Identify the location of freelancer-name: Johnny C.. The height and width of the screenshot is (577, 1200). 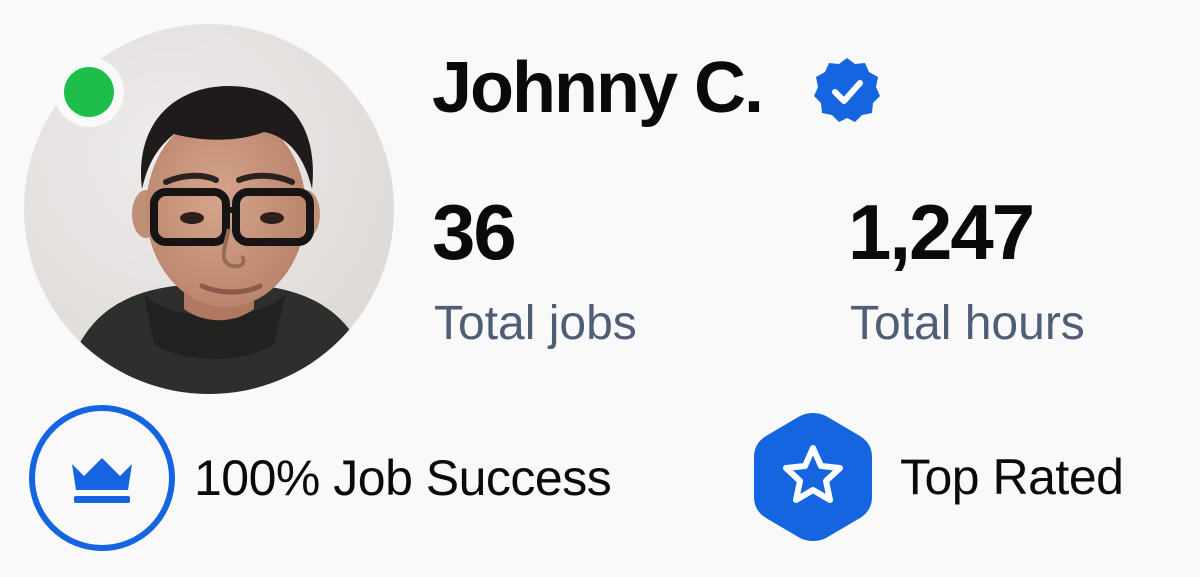
(598, 88).